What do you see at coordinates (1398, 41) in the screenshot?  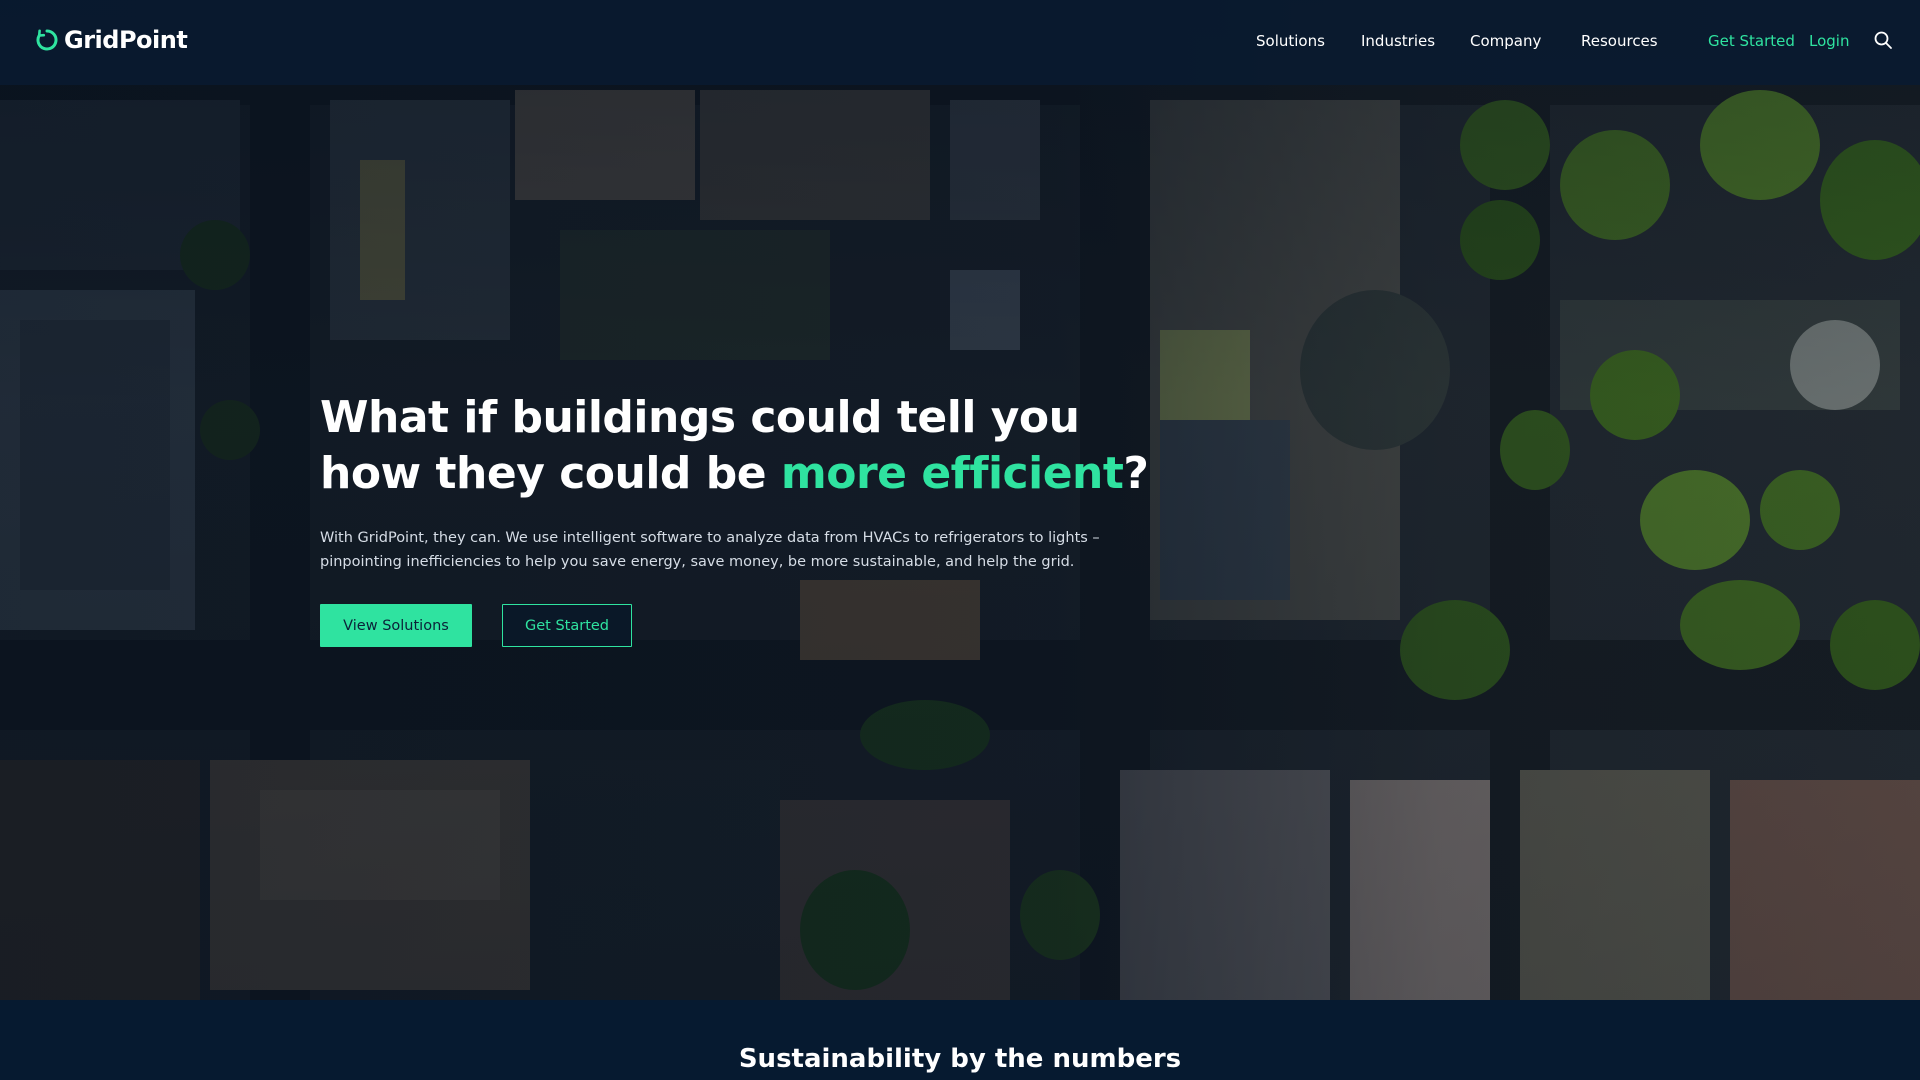 I see `nav-industries: Industries` at bounding box center [1398, 41].